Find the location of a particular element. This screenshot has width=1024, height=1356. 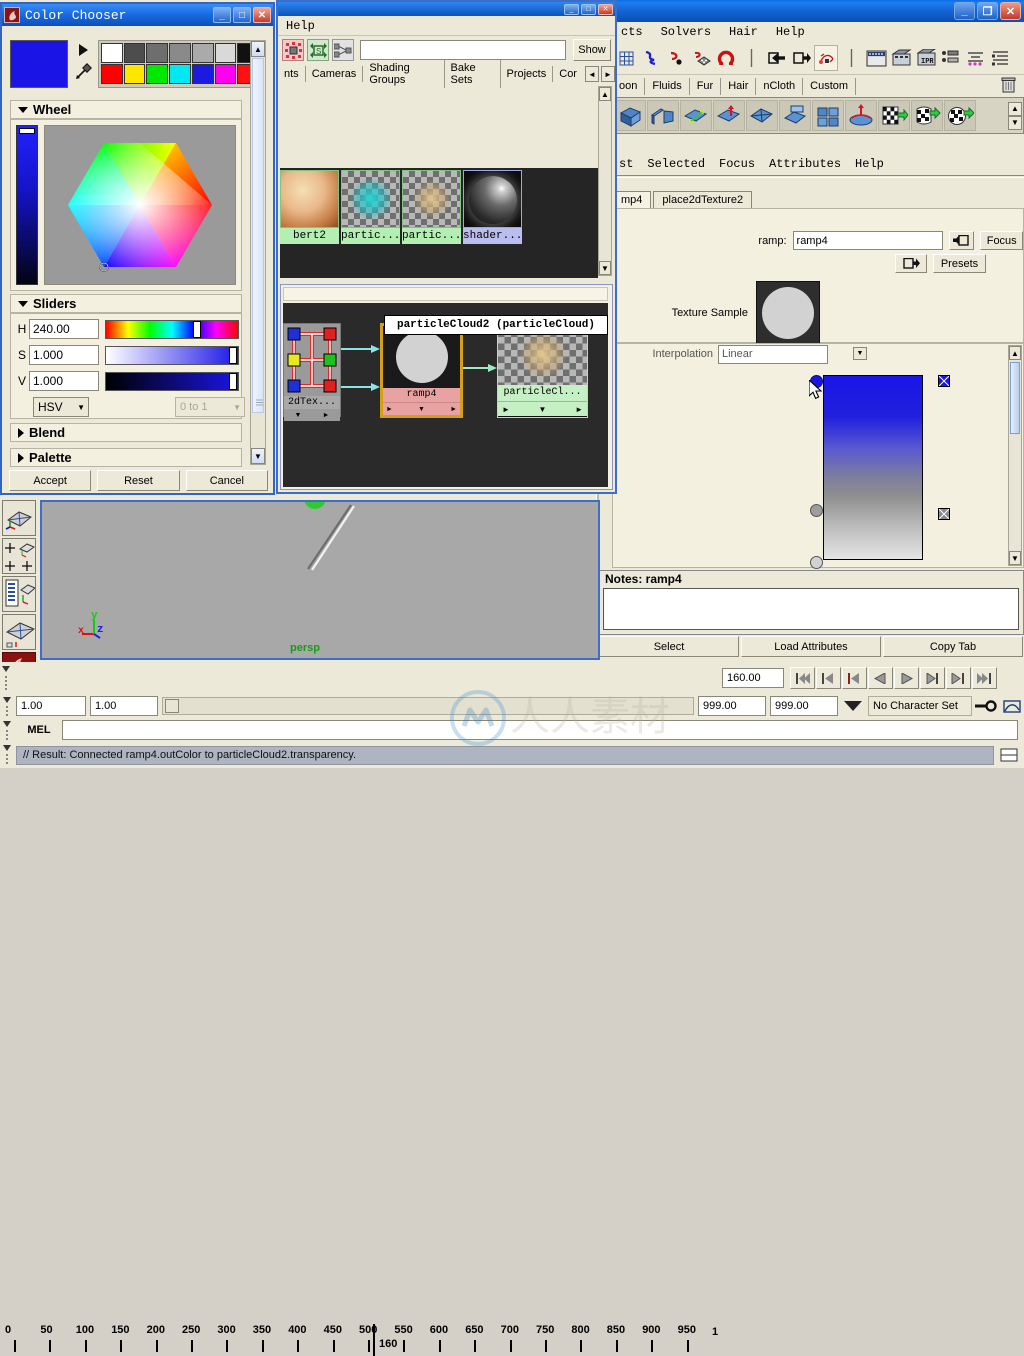

color-menu-arrow-icon is located at coordinates (83, 51).